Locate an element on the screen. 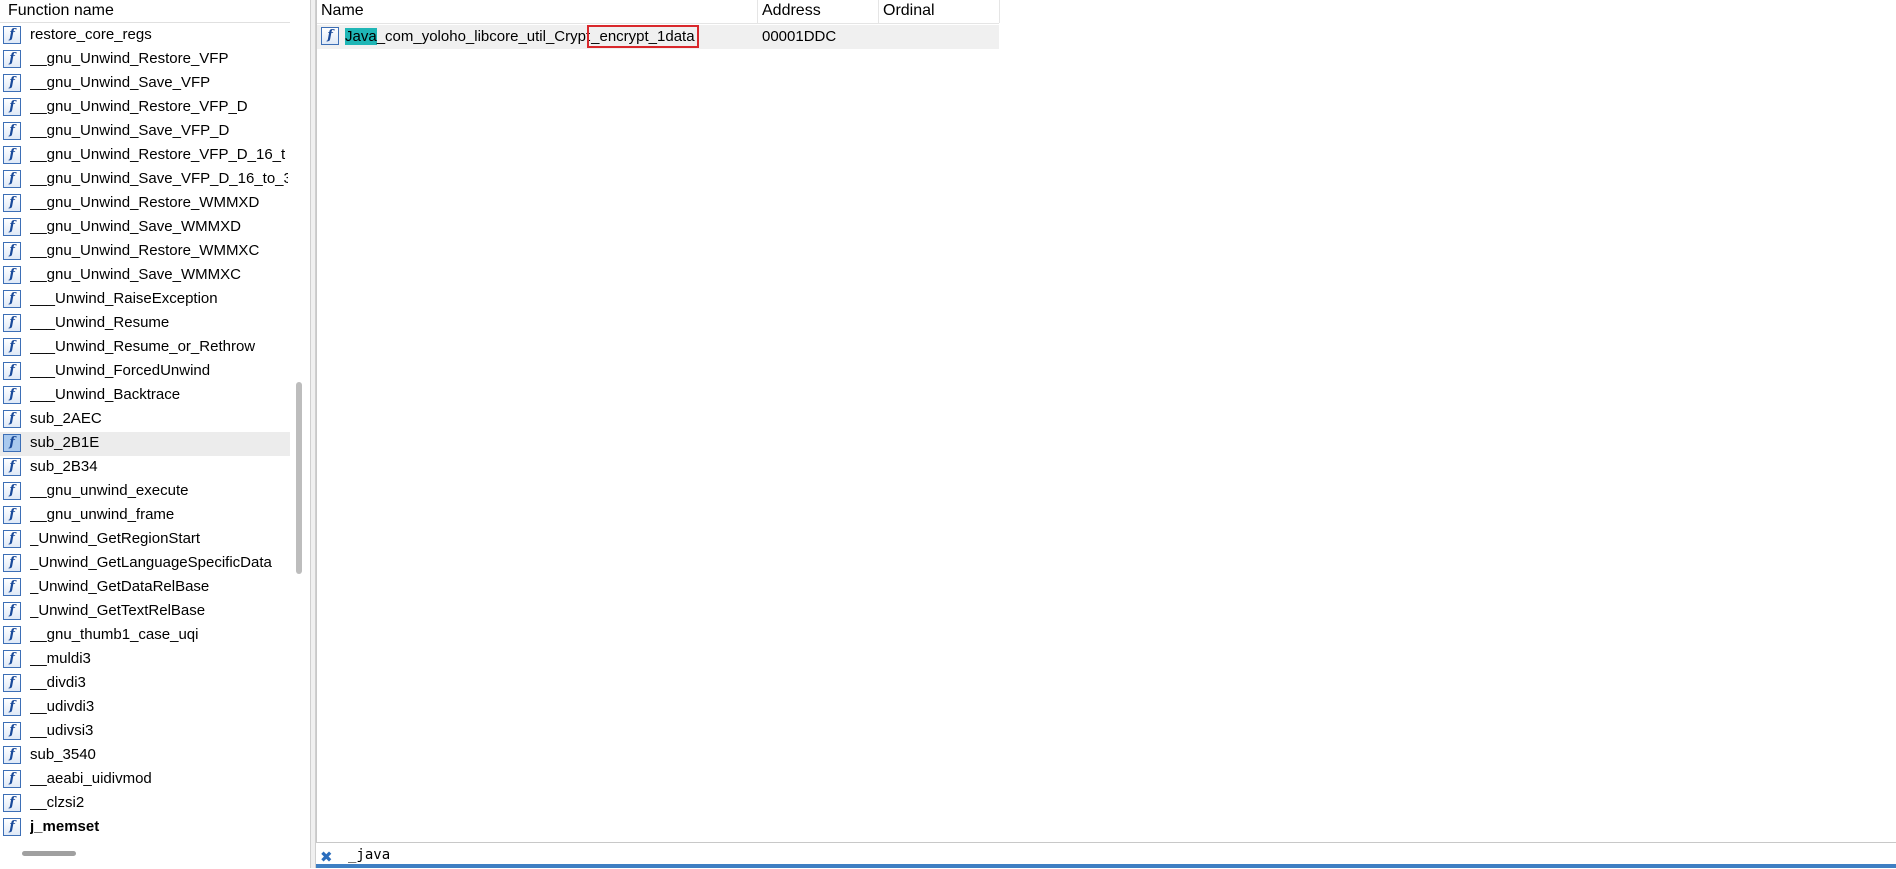  function-list-item-label: __gnu_Unwind_Restore_VFP_D is located at coordinates (139, 106).